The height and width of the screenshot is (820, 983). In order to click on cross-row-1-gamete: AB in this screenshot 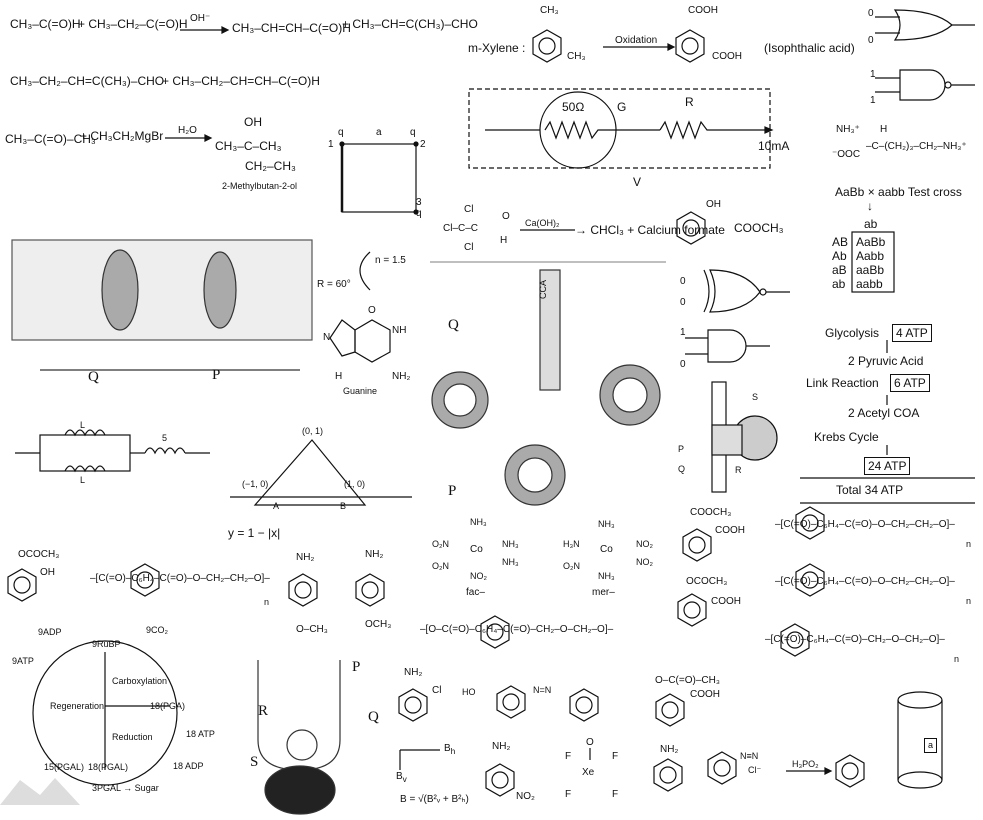, I will do `click(840, 242)`.